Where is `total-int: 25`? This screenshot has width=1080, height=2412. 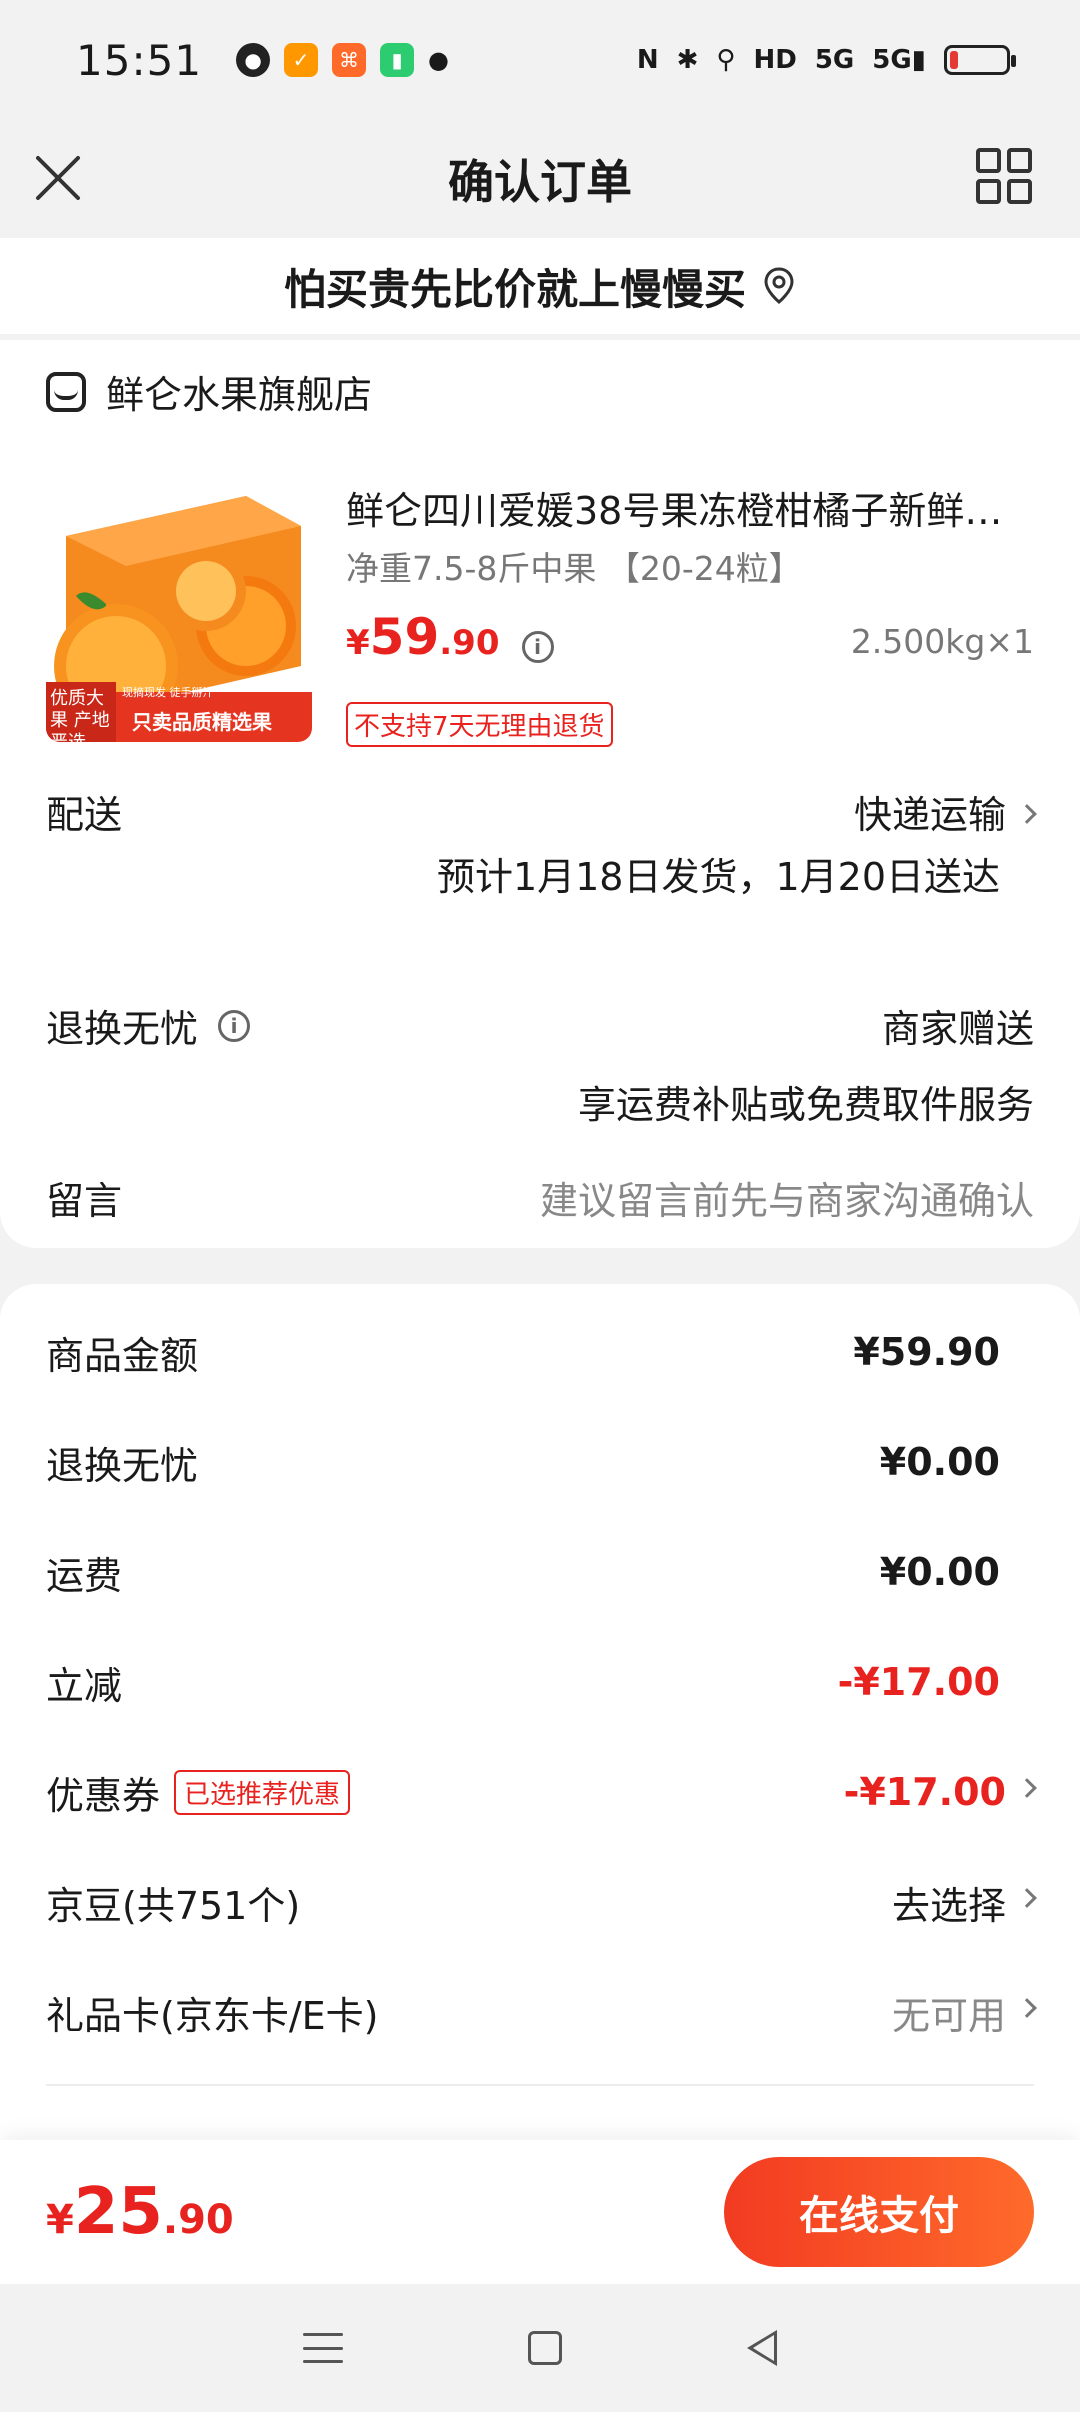 total-int: 25 is located at coordinates (118, 2212).